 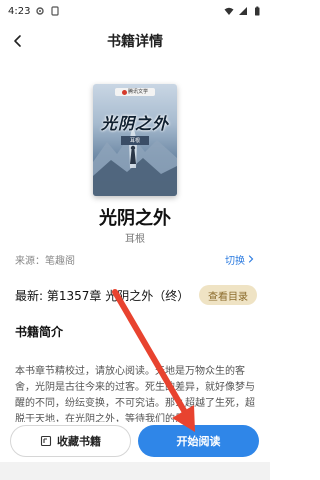 I want to click on start-reading-label: 开始阅读, so click(x=198, y=441).